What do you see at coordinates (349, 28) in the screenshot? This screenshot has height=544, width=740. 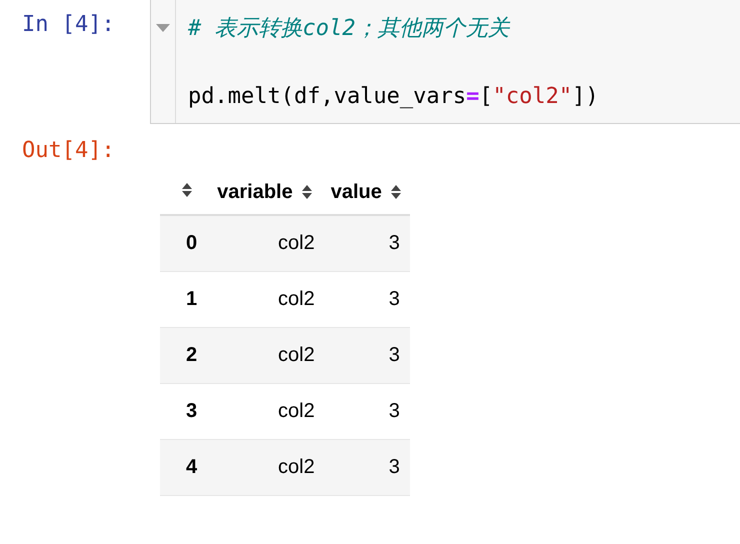 I see `code-line: # 表示转换col2；其他两个无关` at bounding box center [349, 28].